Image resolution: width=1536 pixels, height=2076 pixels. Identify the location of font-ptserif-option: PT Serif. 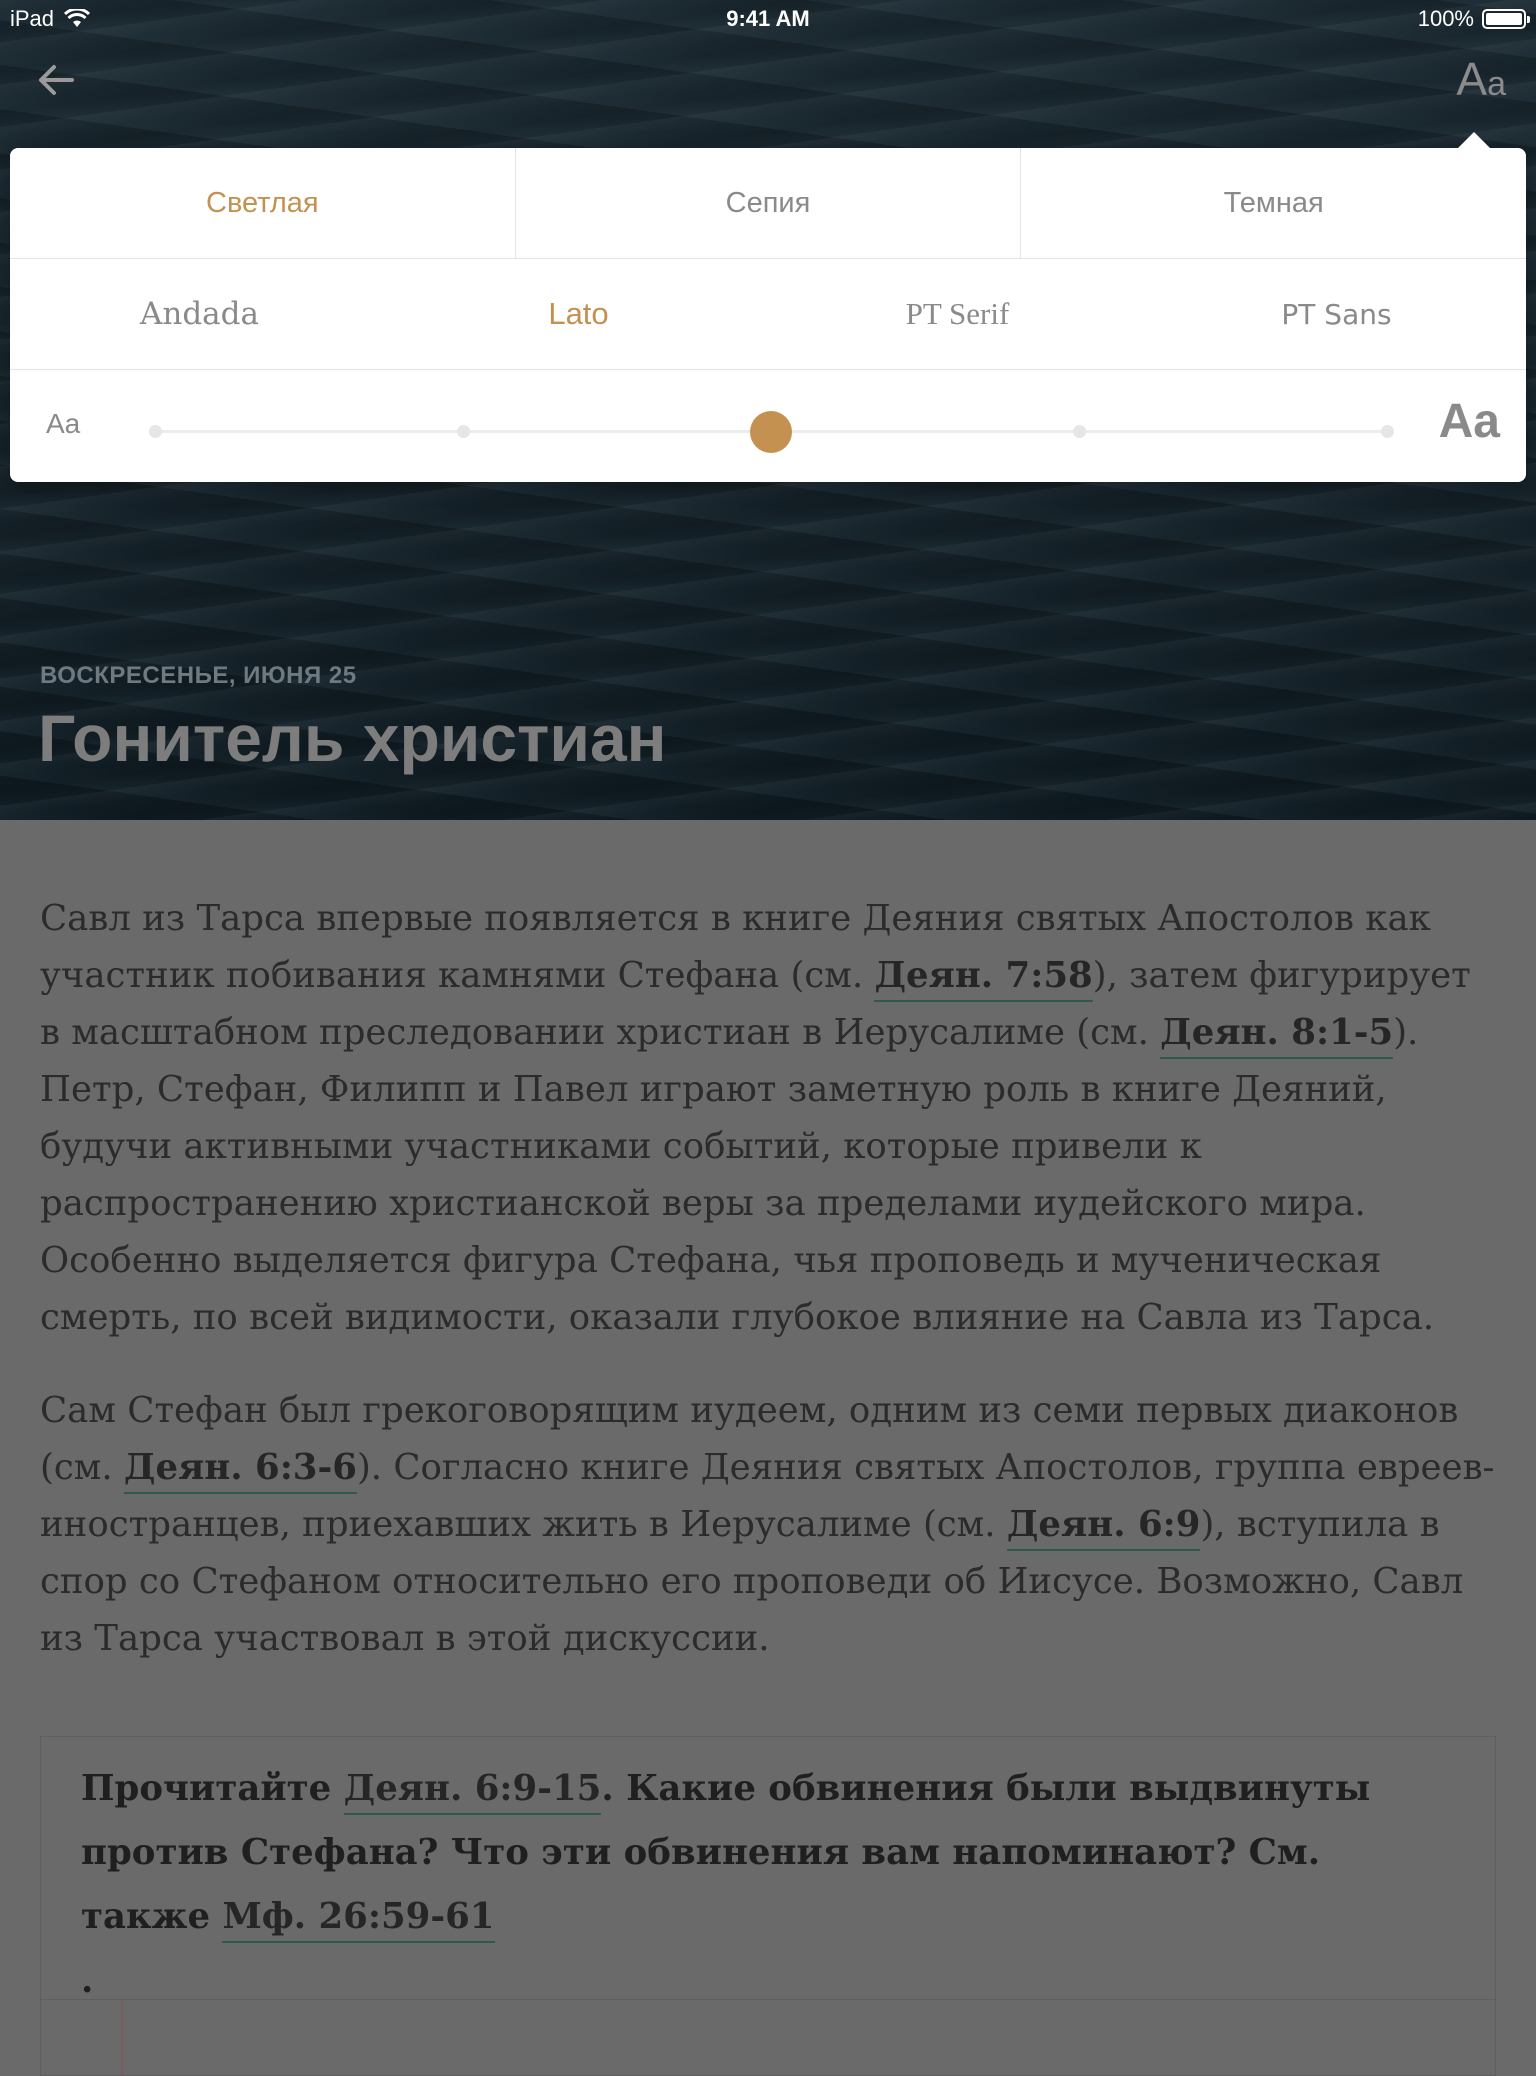
(957, 314).